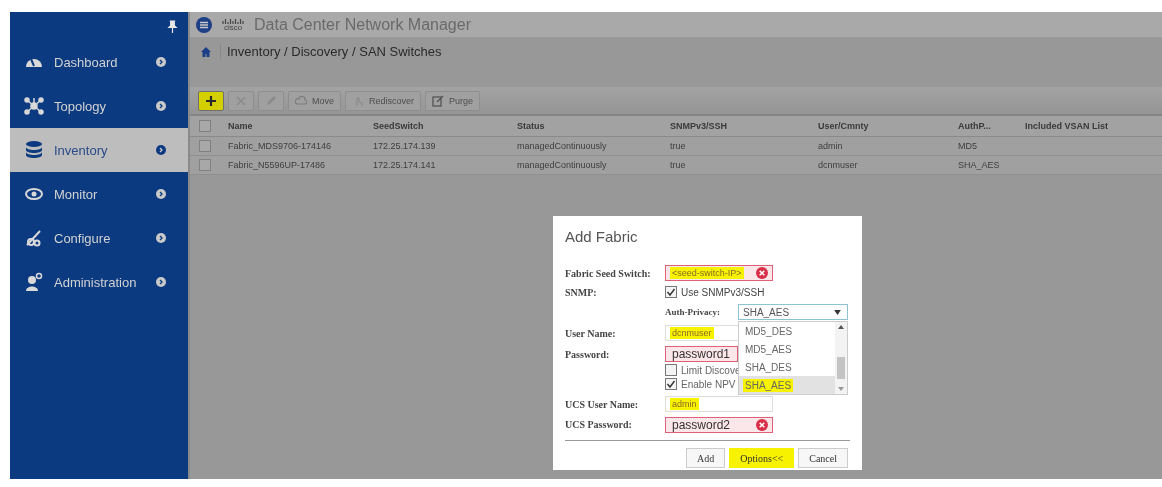  I want to click on plus-icon, so click(211, 100).